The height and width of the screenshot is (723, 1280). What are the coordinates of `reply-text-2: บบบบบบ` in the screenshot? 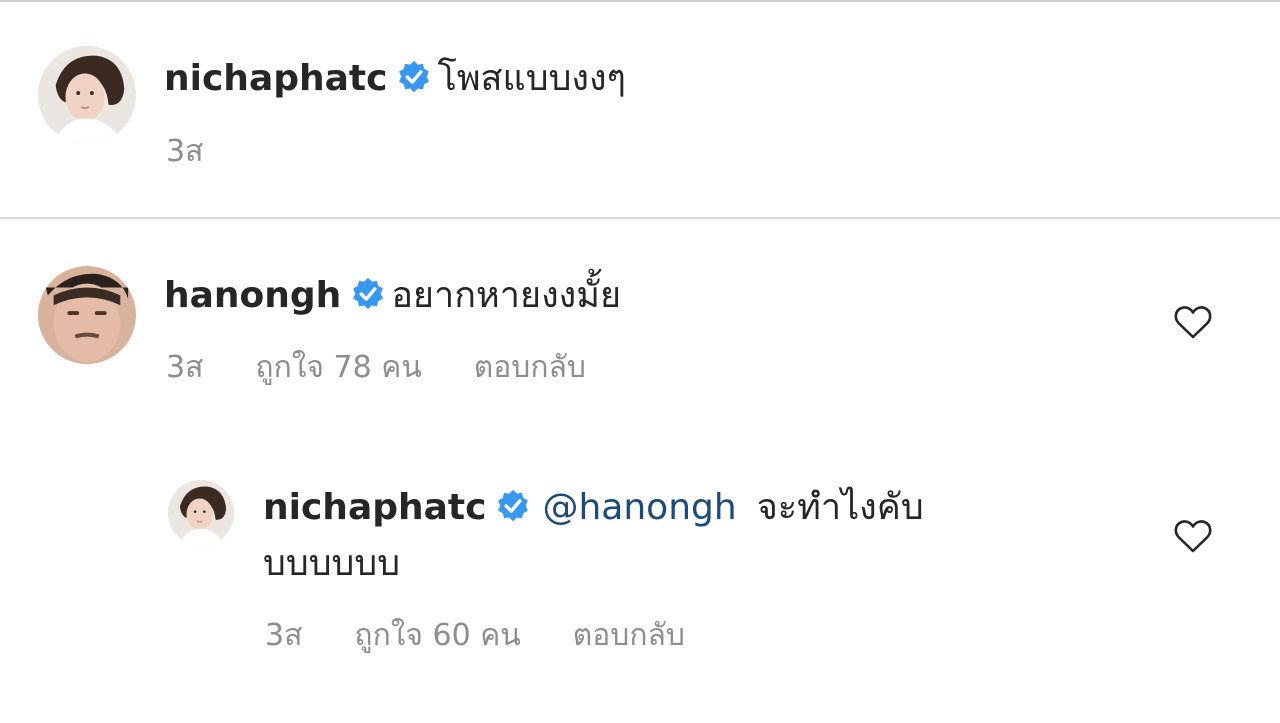 It's located at (332, 563).